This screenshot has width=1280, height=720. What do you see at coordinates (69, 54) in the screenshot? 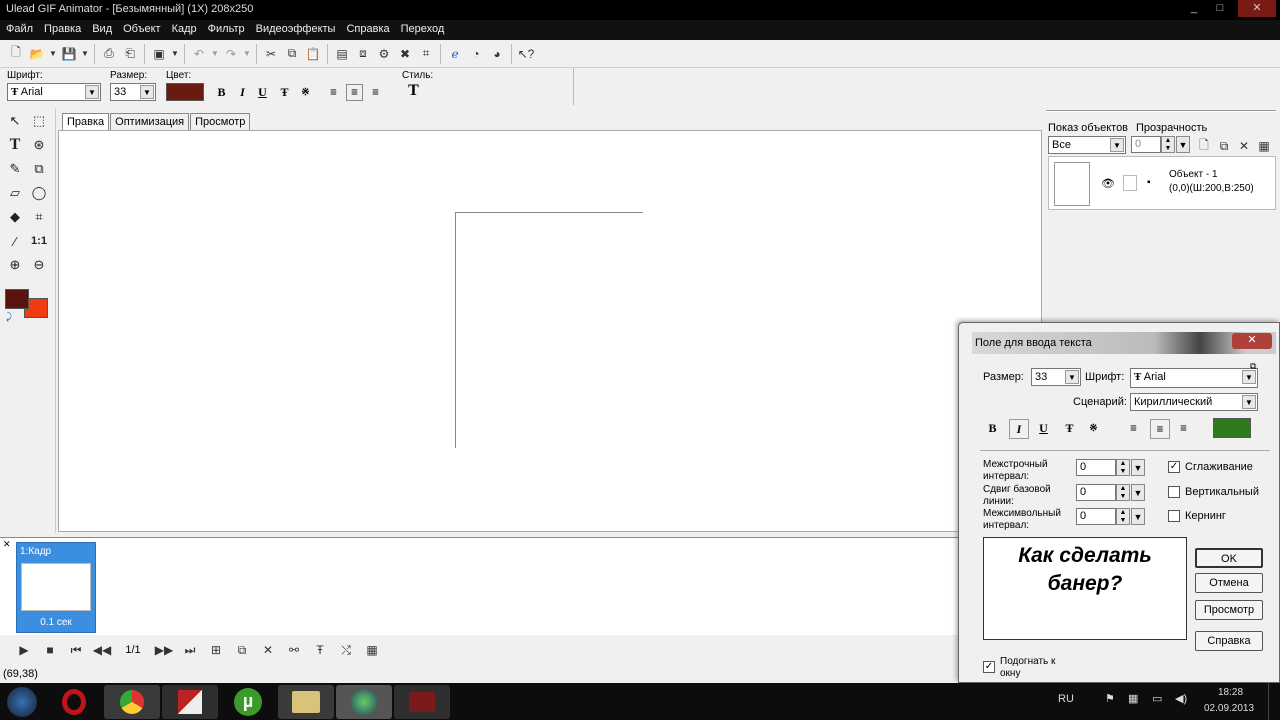
I see `save-icon: 💾` at bounding box center [69, 54].